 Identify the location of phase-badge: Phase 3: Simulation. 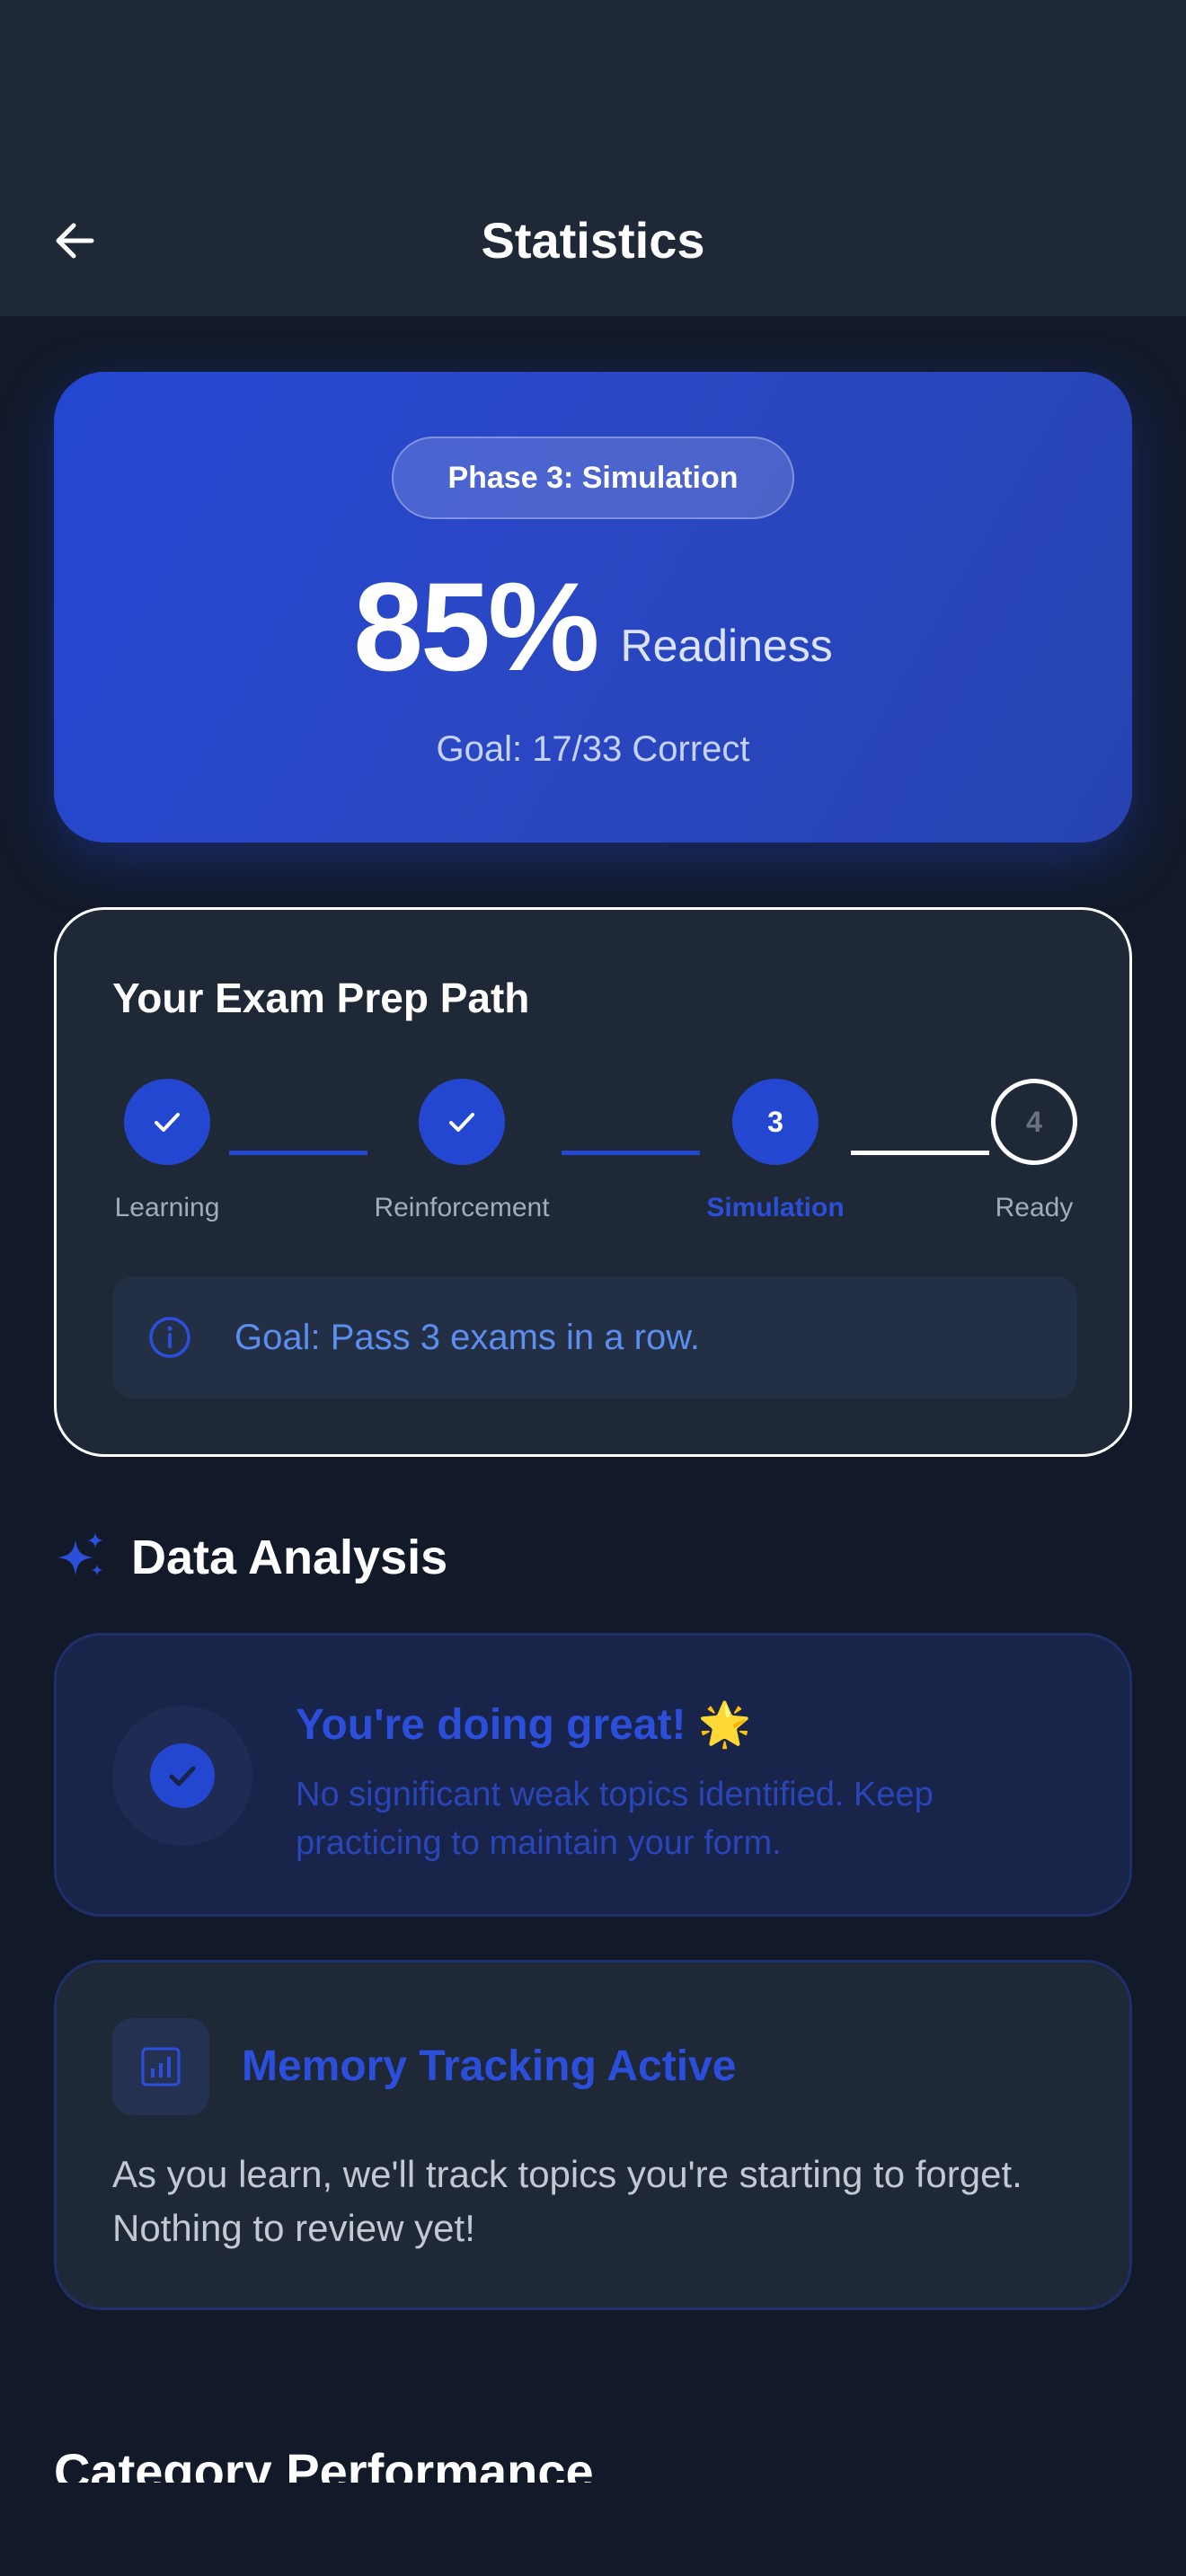
(593, 478).